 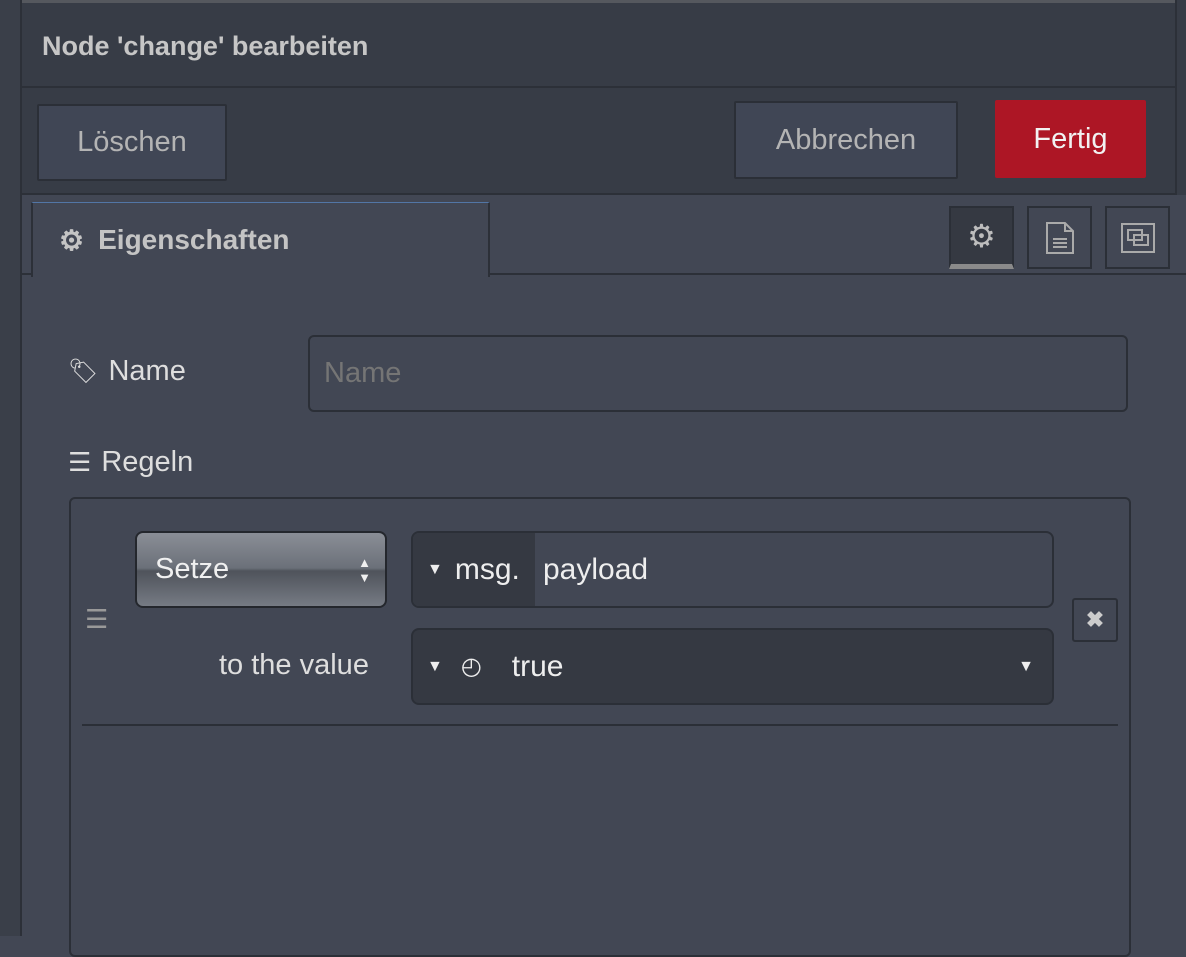 I want to click on right-edge, so click(x=1180, y=97).